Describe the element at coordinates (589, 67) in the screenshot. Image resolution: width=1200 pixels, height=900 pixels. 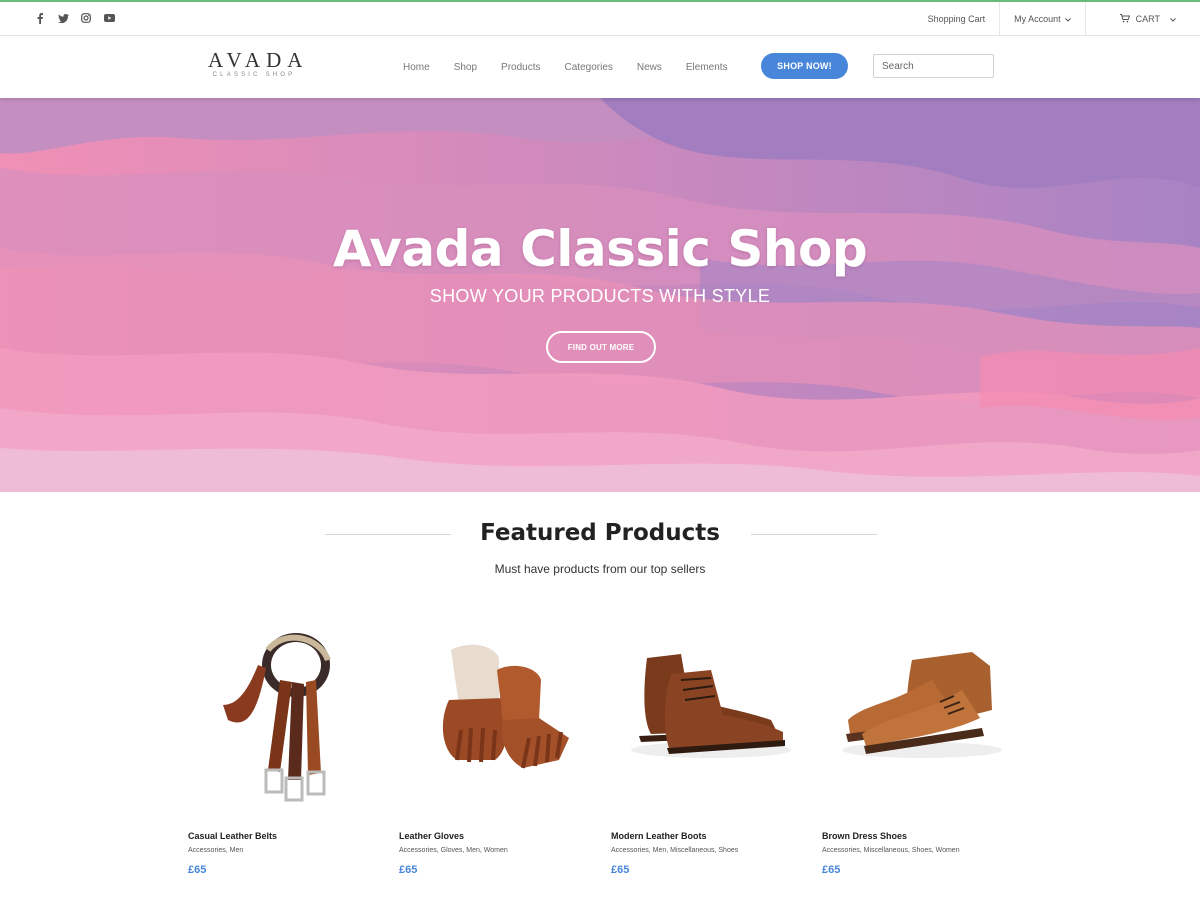
I see `nav-item-categories: Categories` at that location.